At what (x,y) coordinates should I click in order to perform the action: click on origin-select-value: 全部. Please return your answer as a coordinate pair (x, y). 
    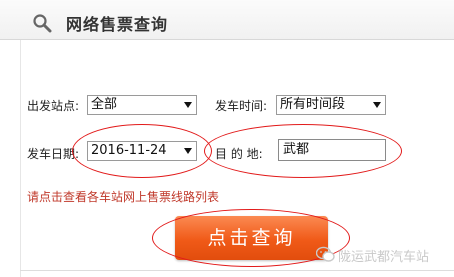
    Looking at the image, I should click on (104, 104).